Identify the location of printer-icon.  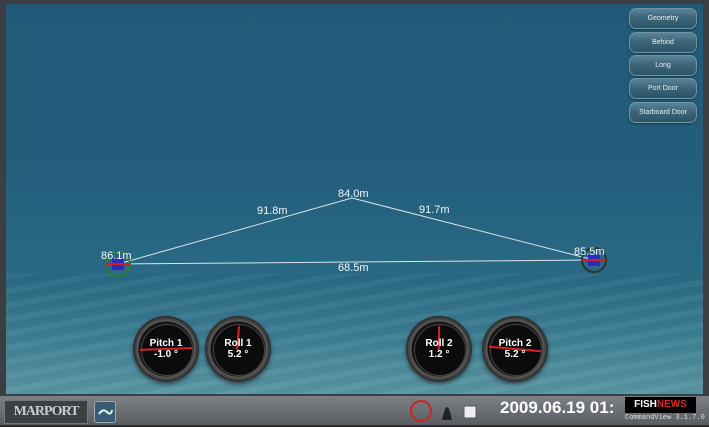
(470, 412).